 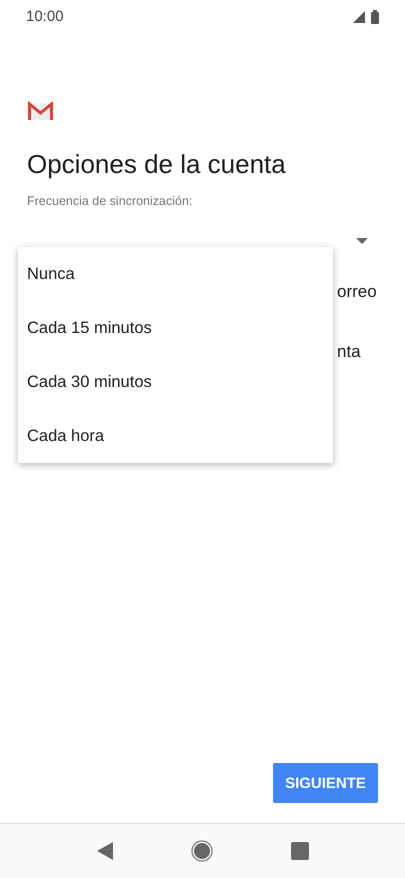 I want to click on option-text: orreo, so click(x=357, y=291).